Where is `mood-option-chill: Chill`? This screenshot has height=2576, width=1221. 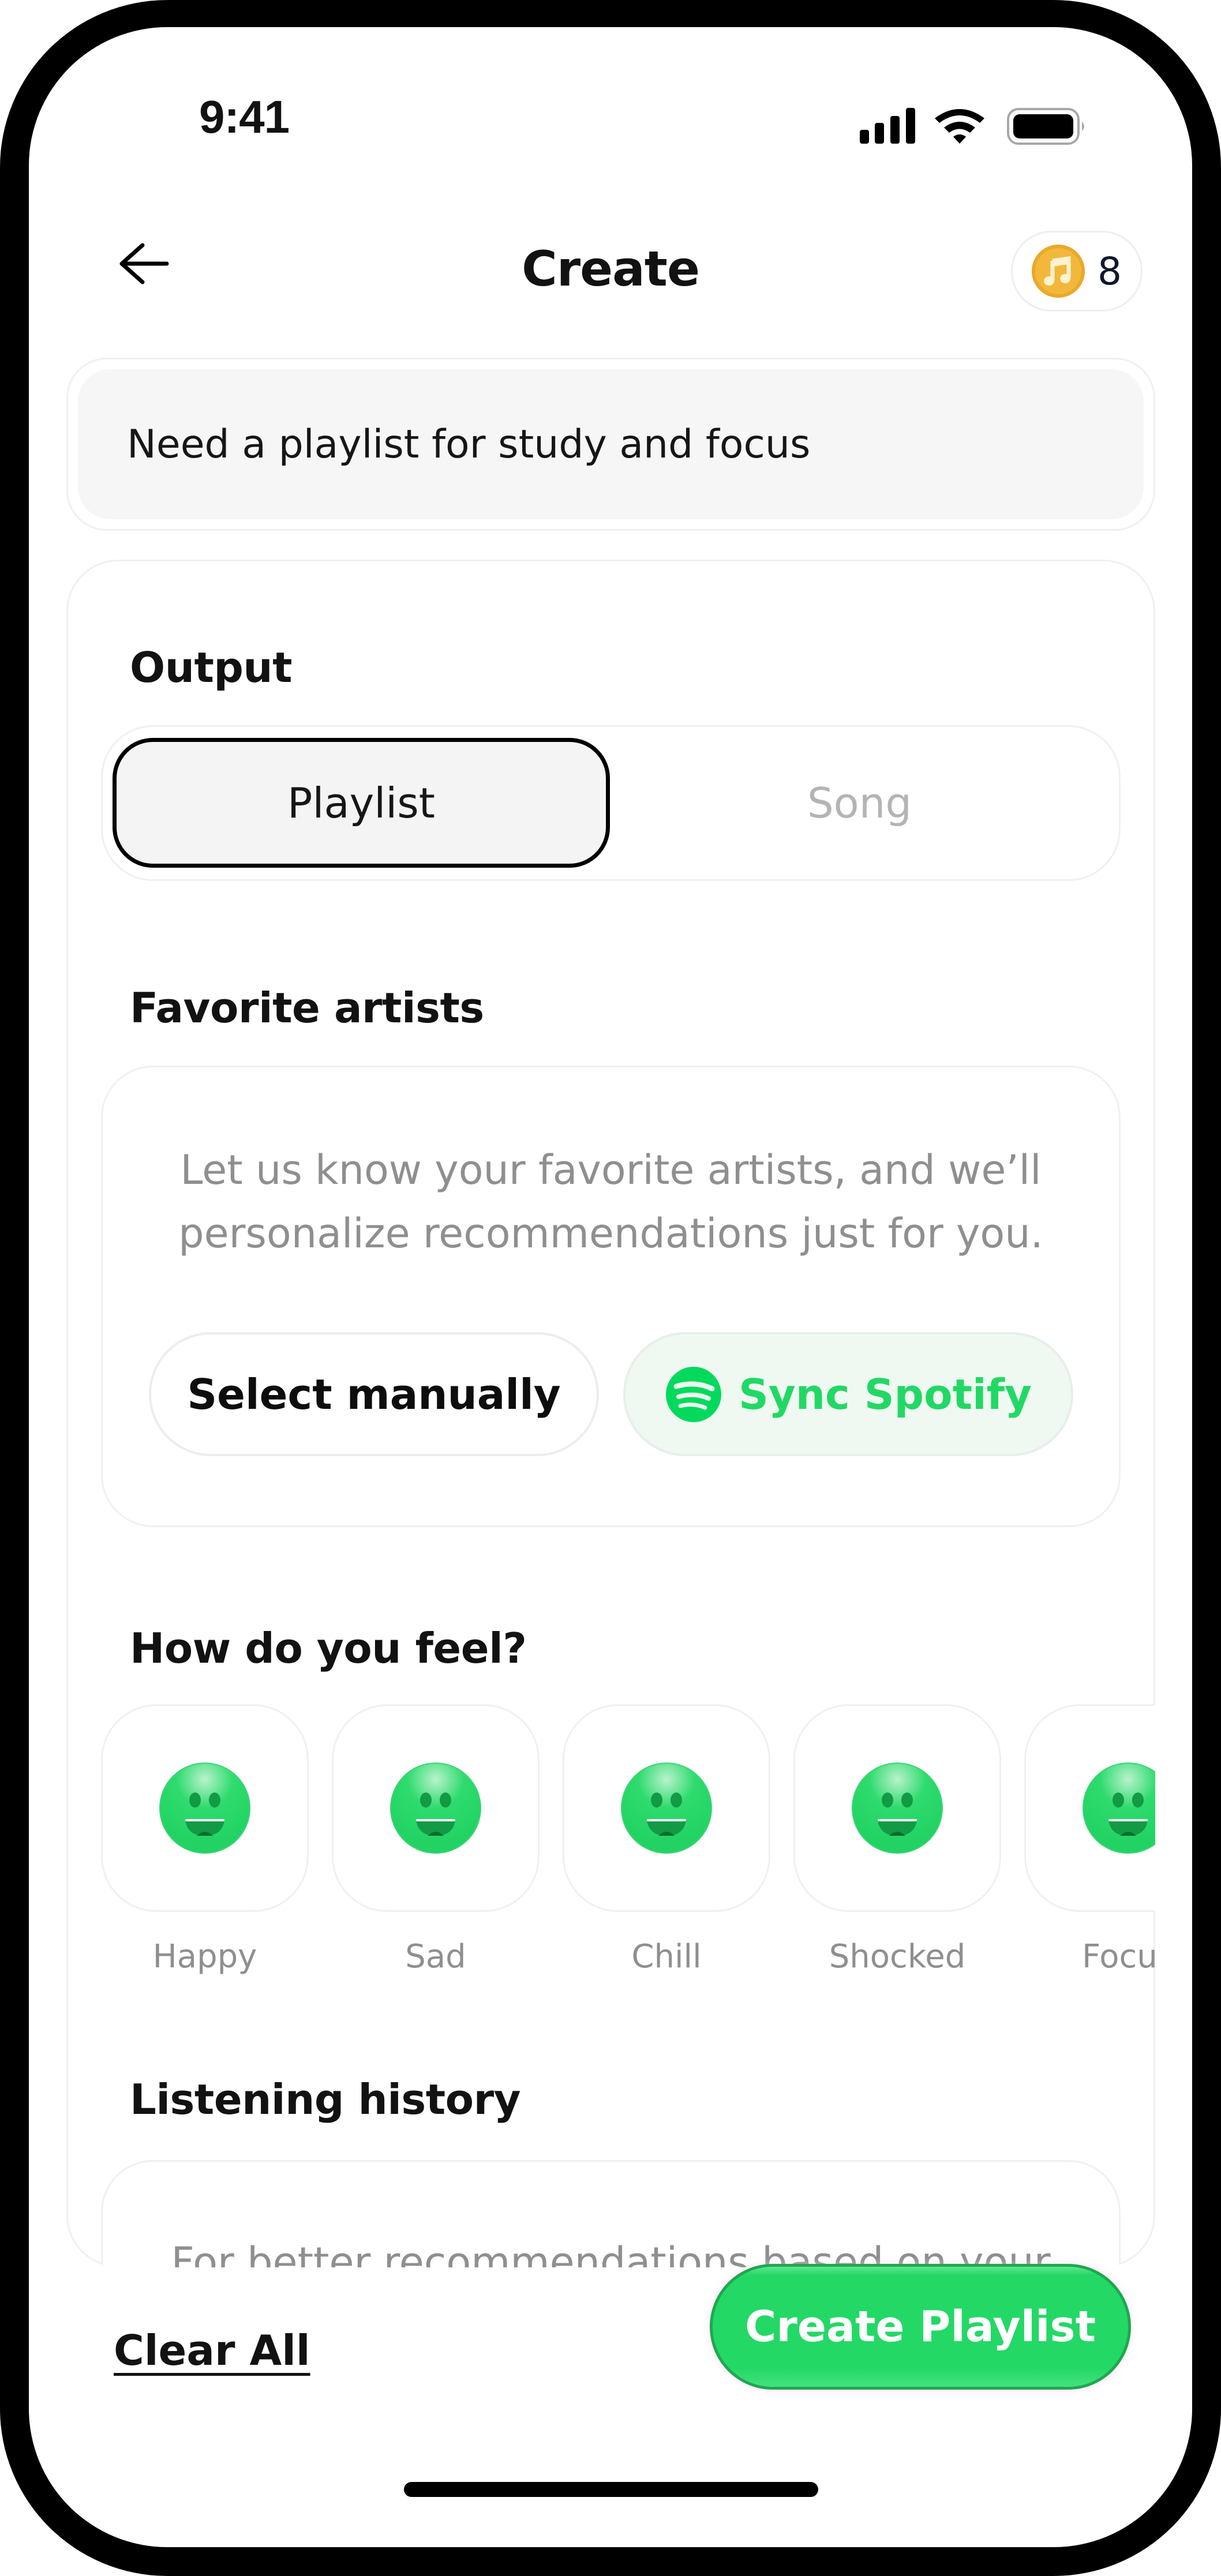 mood-option-chill: Chill is located at coordinates (666, 1839).